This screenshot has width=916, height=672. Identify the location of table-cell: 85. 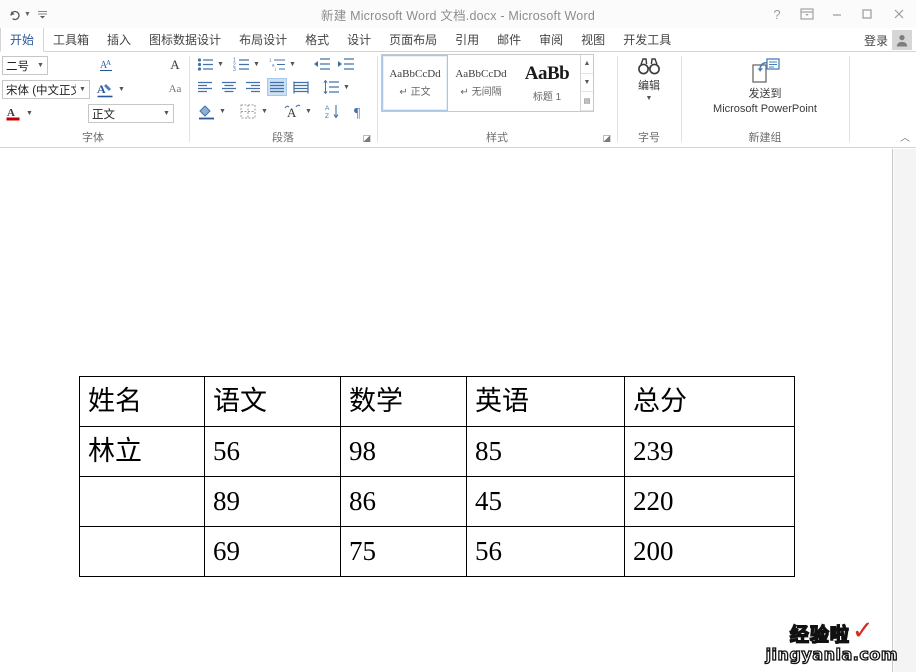
(545, 451).